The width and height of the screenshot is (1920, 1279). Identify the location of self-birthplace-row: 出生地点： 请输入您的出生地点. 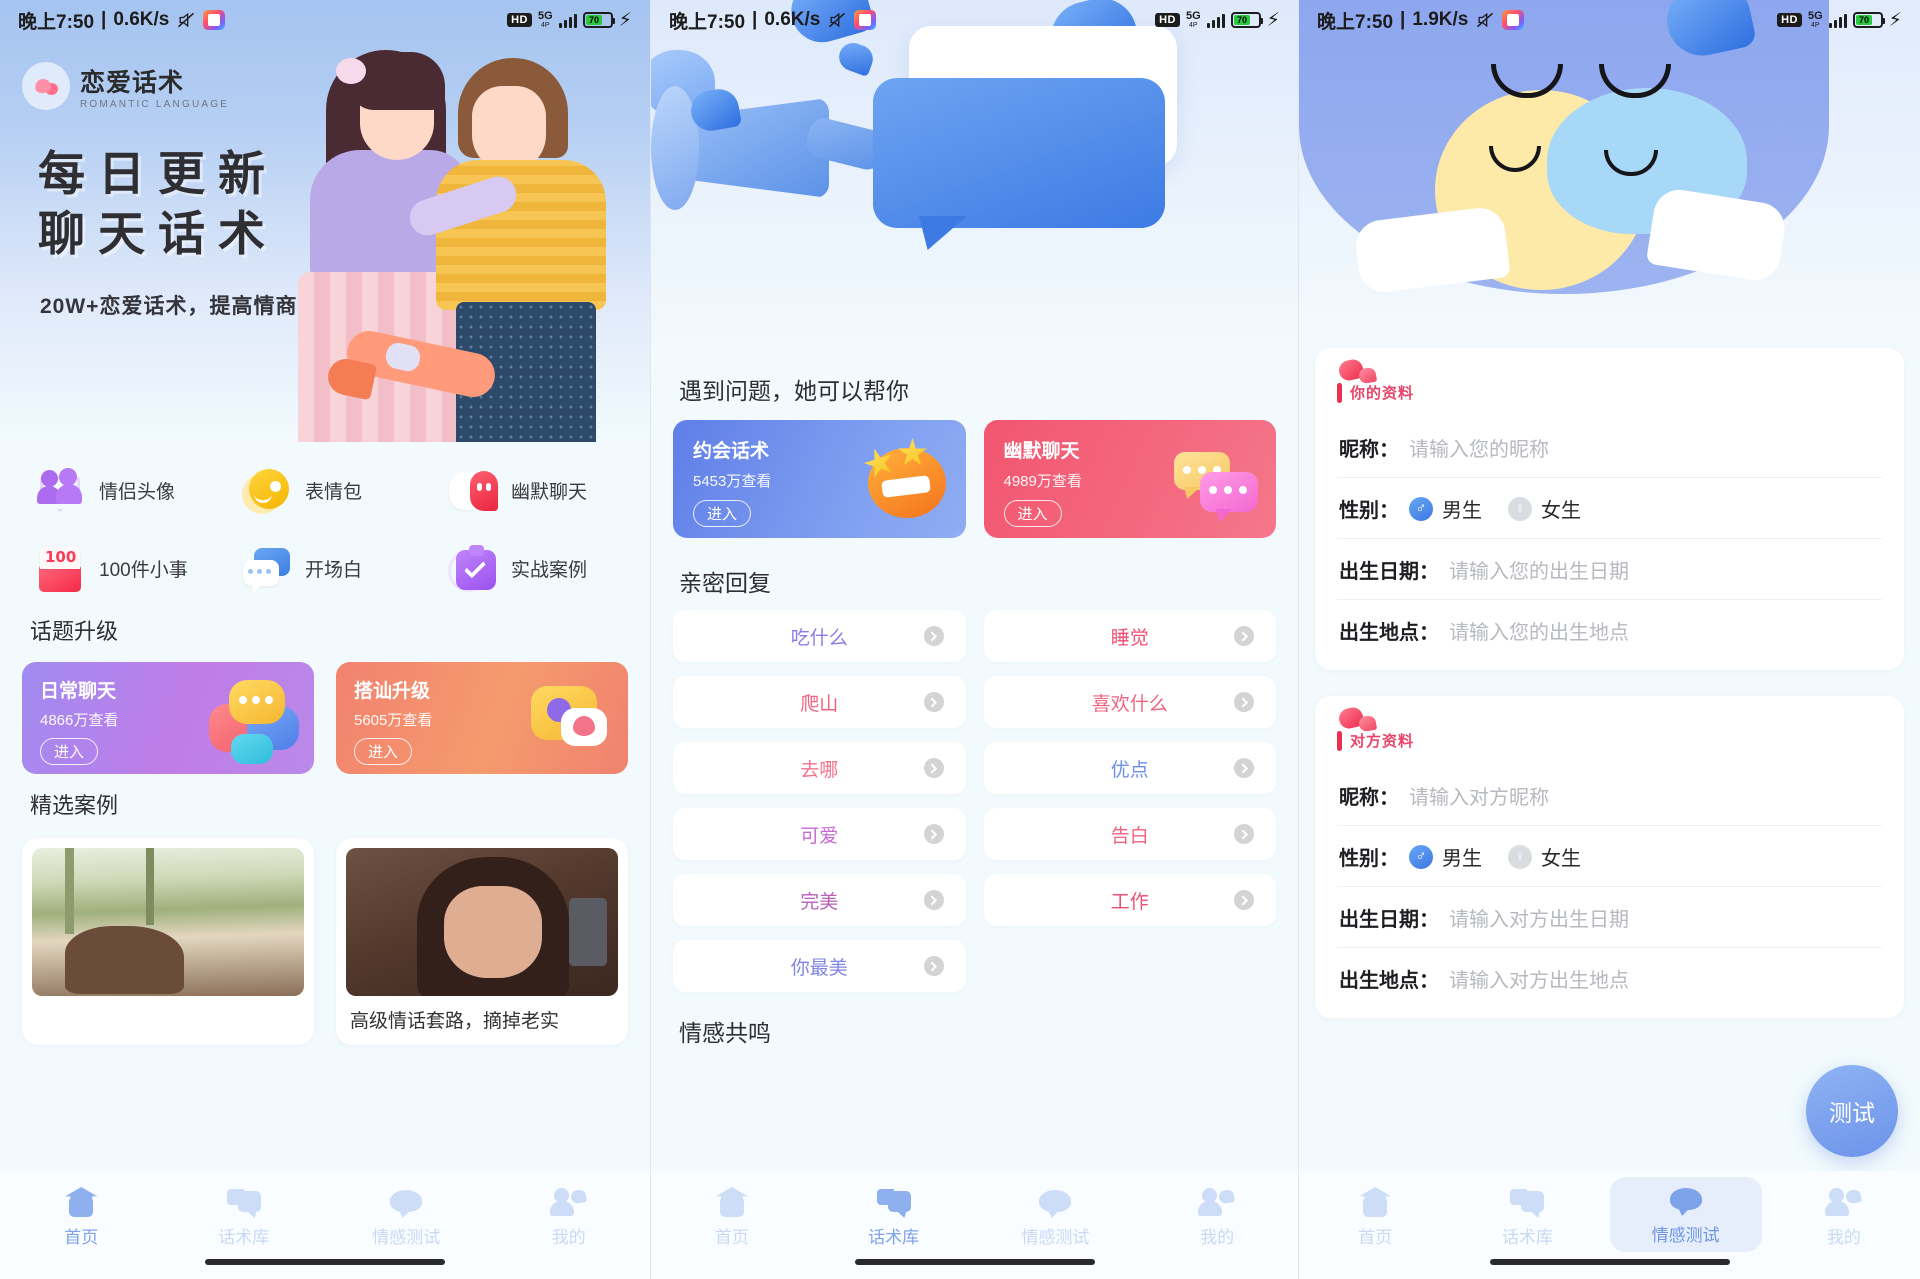
(1609, 630).